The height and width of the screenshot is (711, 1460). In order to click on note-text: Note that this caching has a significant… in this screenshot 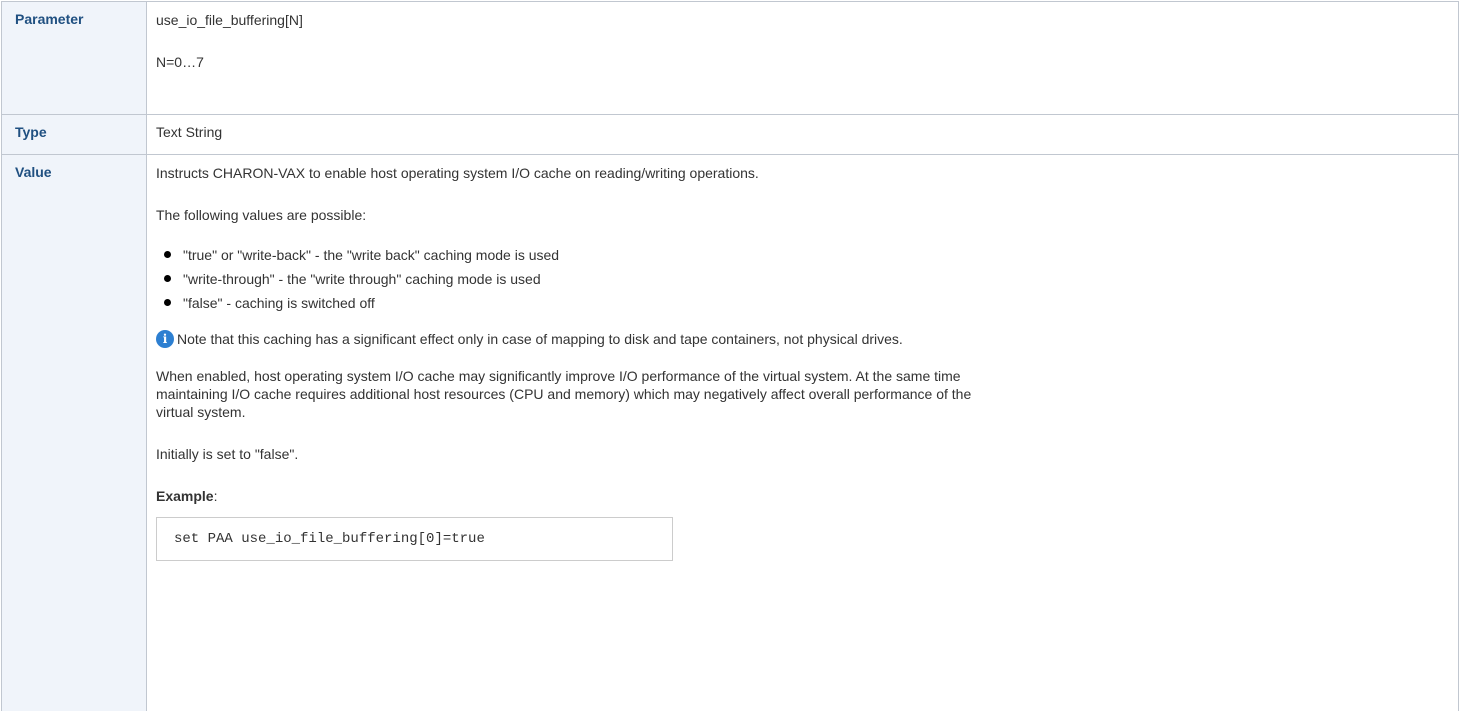, I will do `click(540, 339)`.